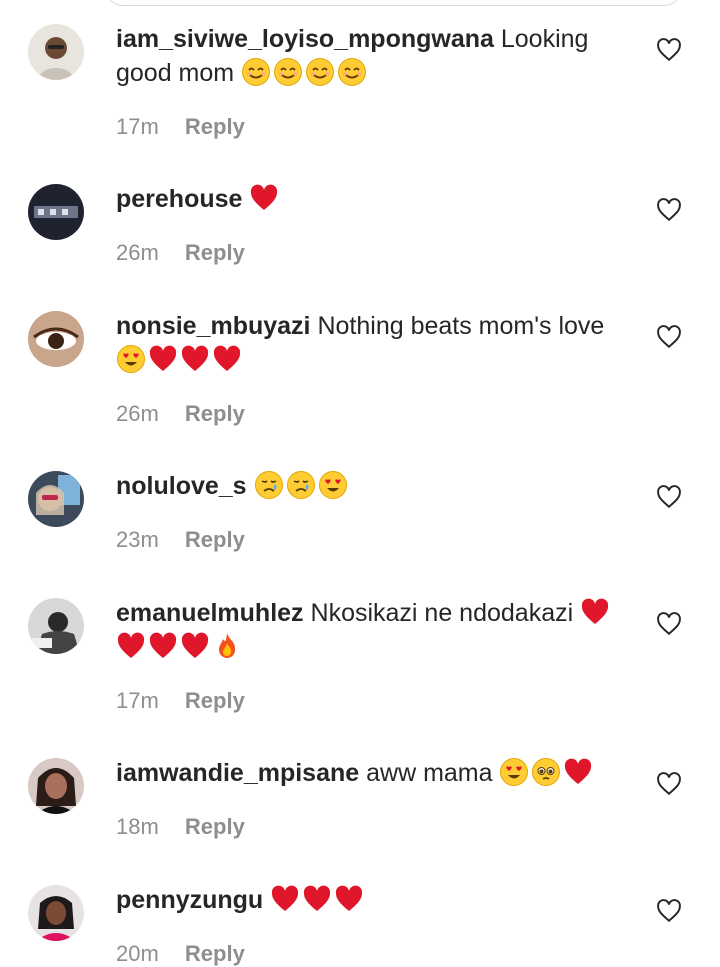  Describe the element at coordinates (373, 199) in the screenshot. I see `comment-text: perehouse` at that location.